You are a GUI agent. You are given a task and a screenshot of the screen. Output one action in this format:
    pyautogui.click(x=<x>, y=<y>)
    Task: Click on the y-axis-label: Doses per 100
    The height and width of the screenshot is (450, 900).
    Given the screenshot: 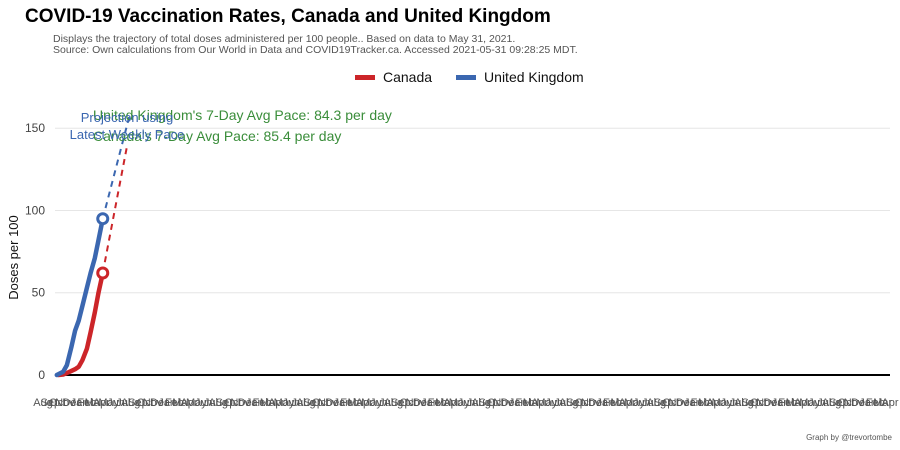 What is the action you would take?
    pyautogui.click(x=13, y=257)
    